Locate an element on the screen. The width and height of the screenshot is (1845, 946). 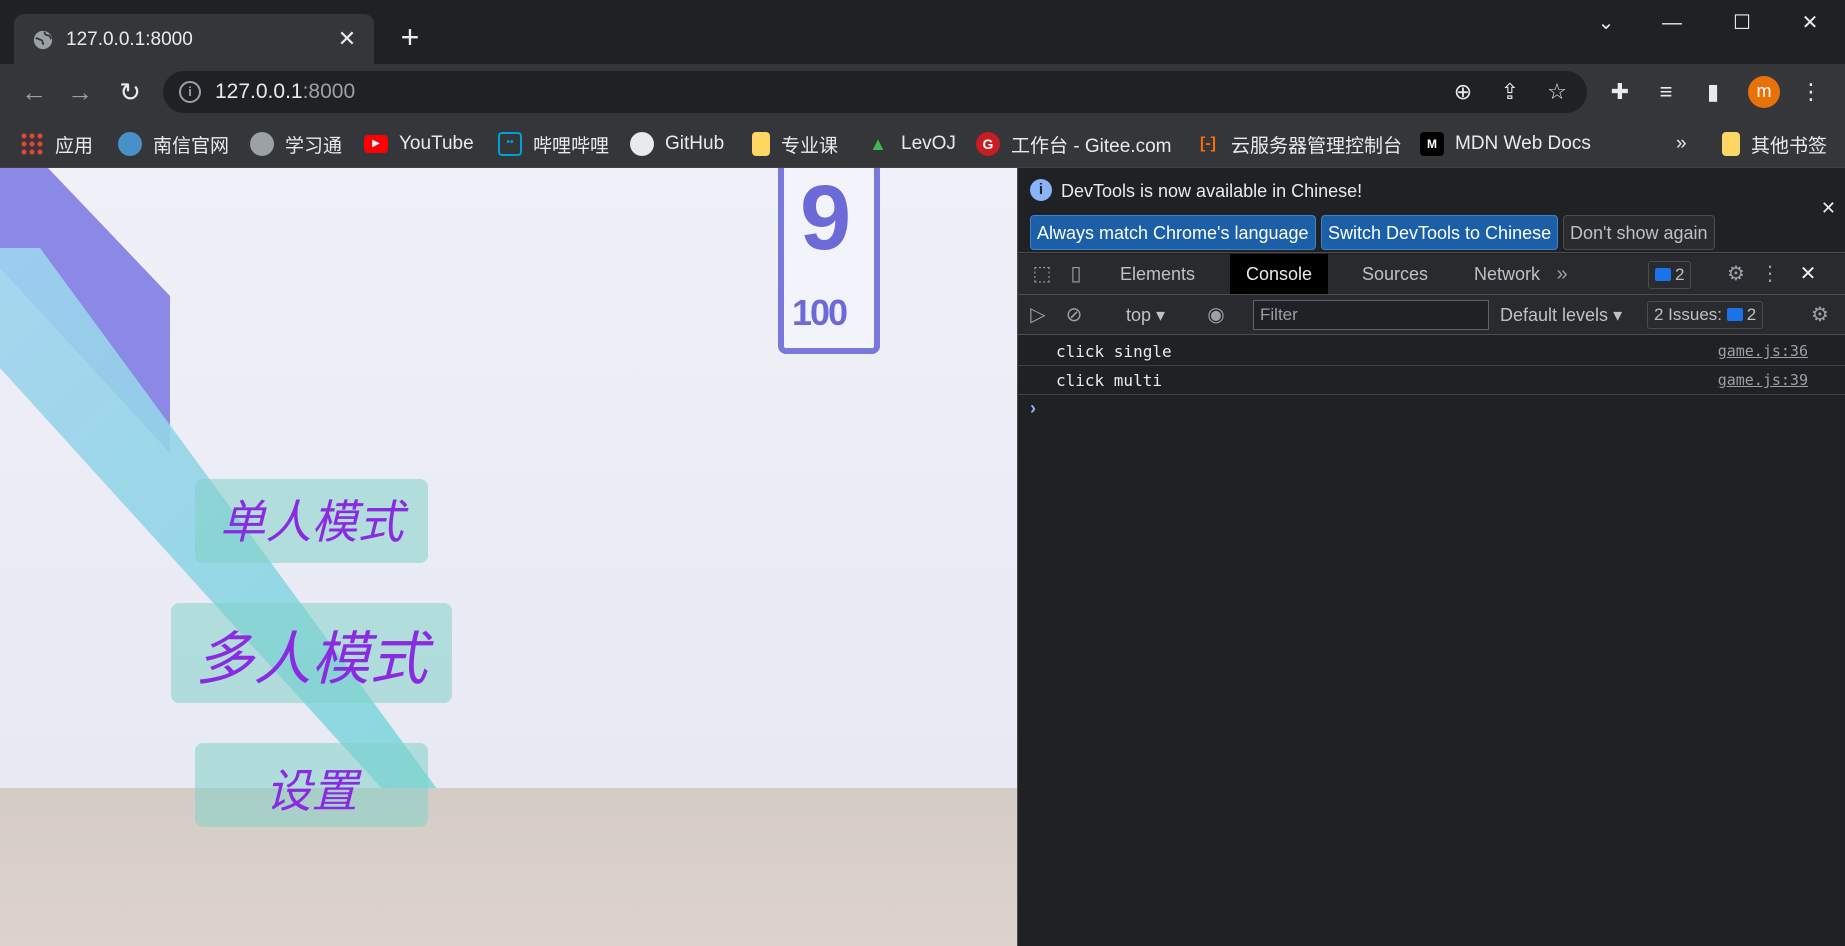
log-source-link: game.js:36 is located at coordinates (1763, 351).